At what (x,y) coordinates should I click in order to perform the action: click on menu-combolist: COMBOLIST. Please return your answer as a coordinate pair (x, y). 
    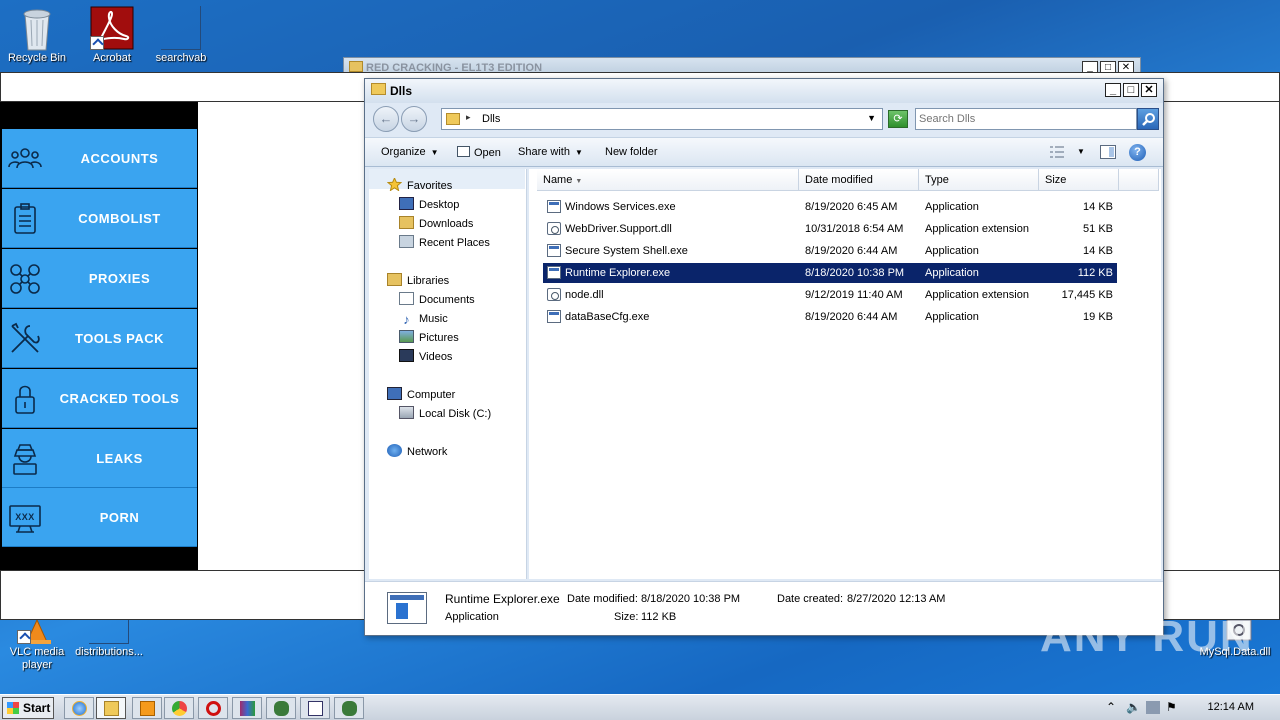
    Looking at the image, I should click on (99, 218).